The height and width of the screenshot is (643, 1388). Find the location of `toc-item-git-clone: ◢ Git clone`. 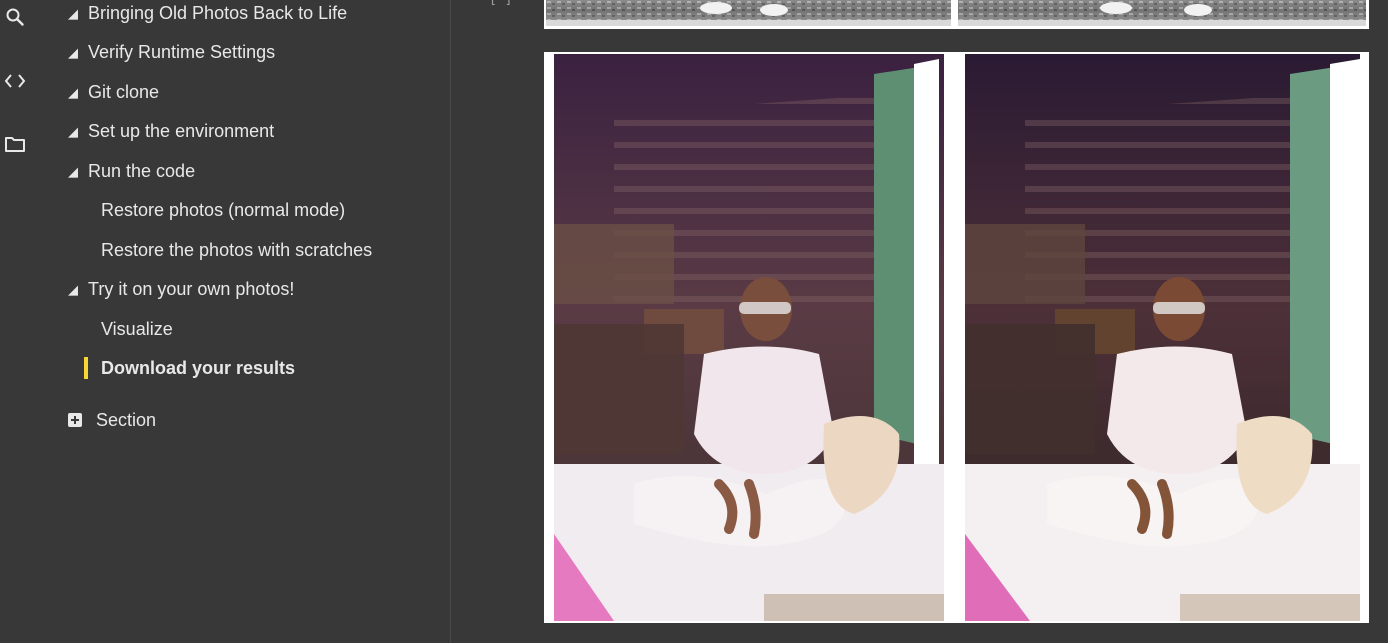

toc-item-git-clone: ◢ Git clone is located at coordinates (113, 92).